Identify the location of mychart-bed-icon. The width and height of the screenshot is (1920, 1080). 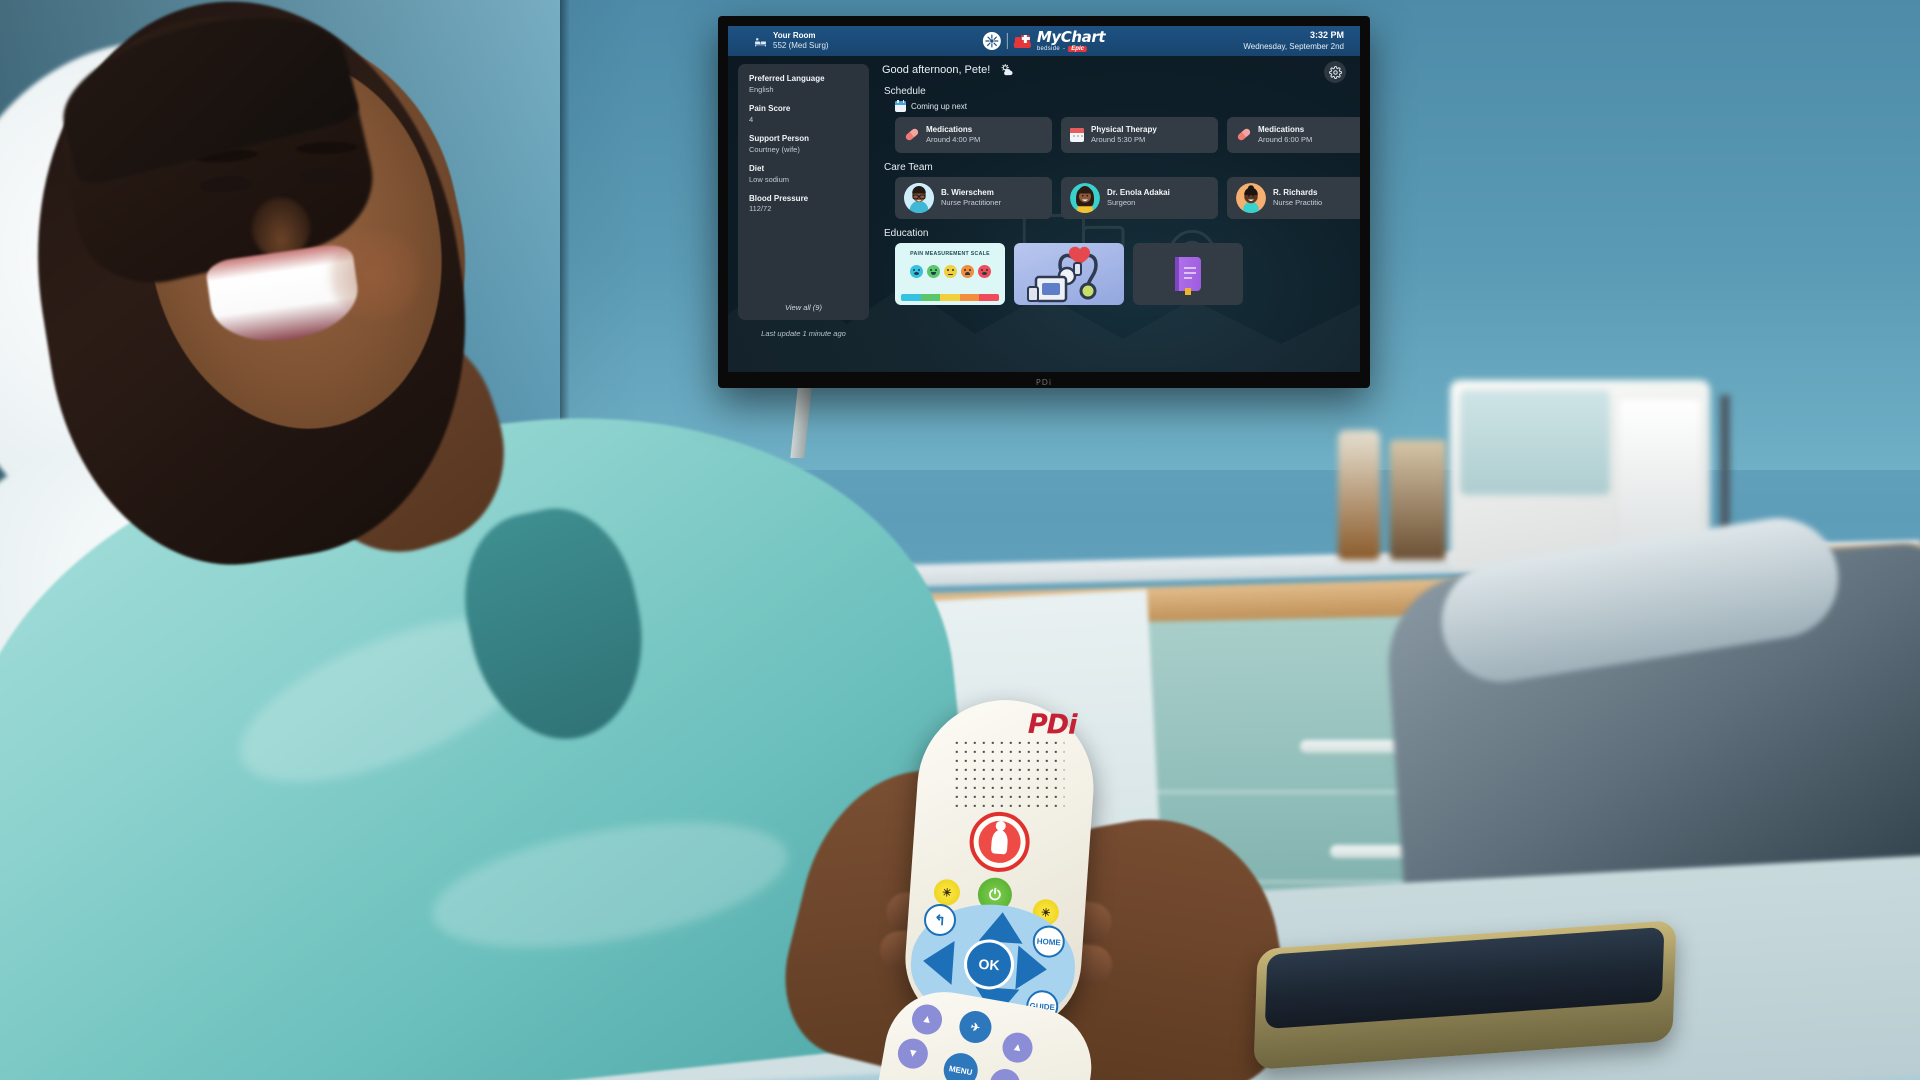
(1022, 41).